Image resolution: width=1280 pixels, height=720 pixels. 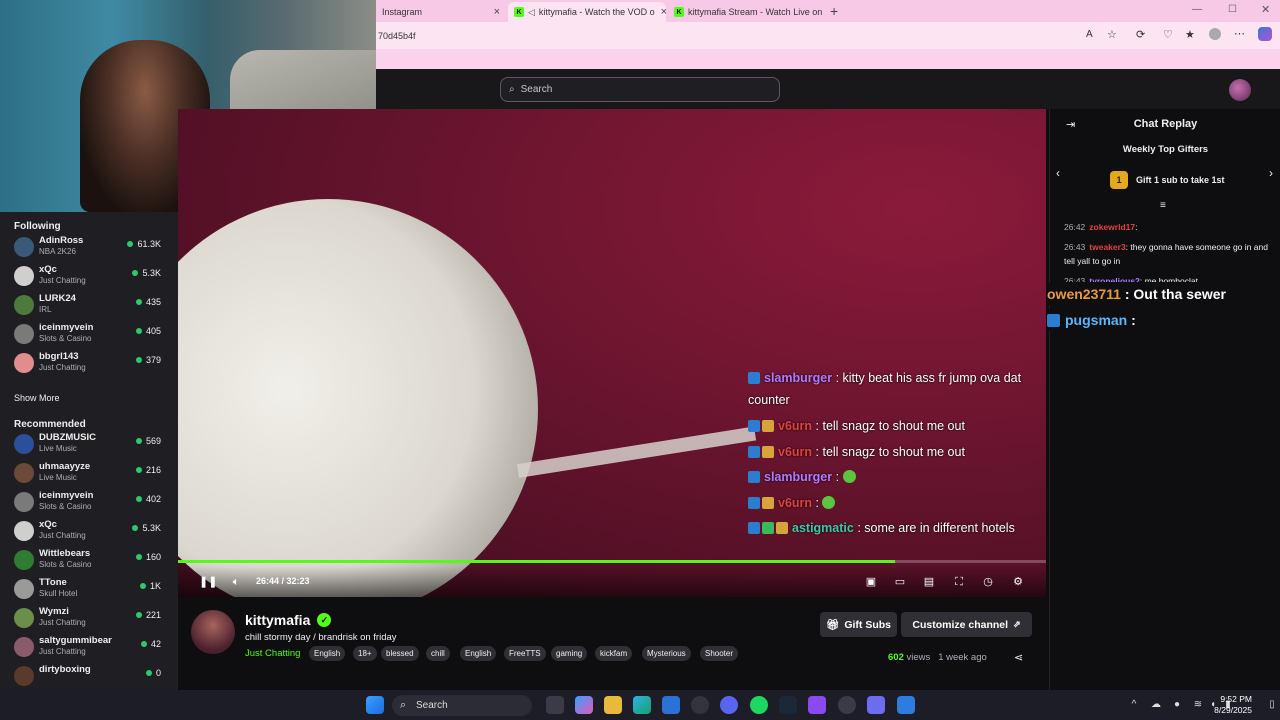 What do you see at coordinates (898, 477) in the screenshot?
I see `overlay-chat-message: slamburger :` at bounding box center [898, 477].